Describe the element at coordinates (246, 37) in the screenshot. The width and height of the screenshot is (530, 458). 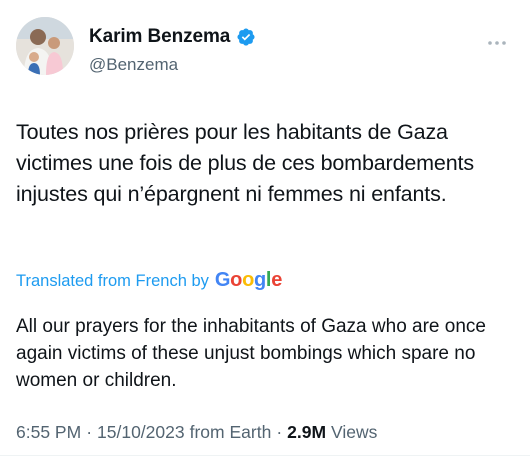
I see `verified-badge-icon` at that location.